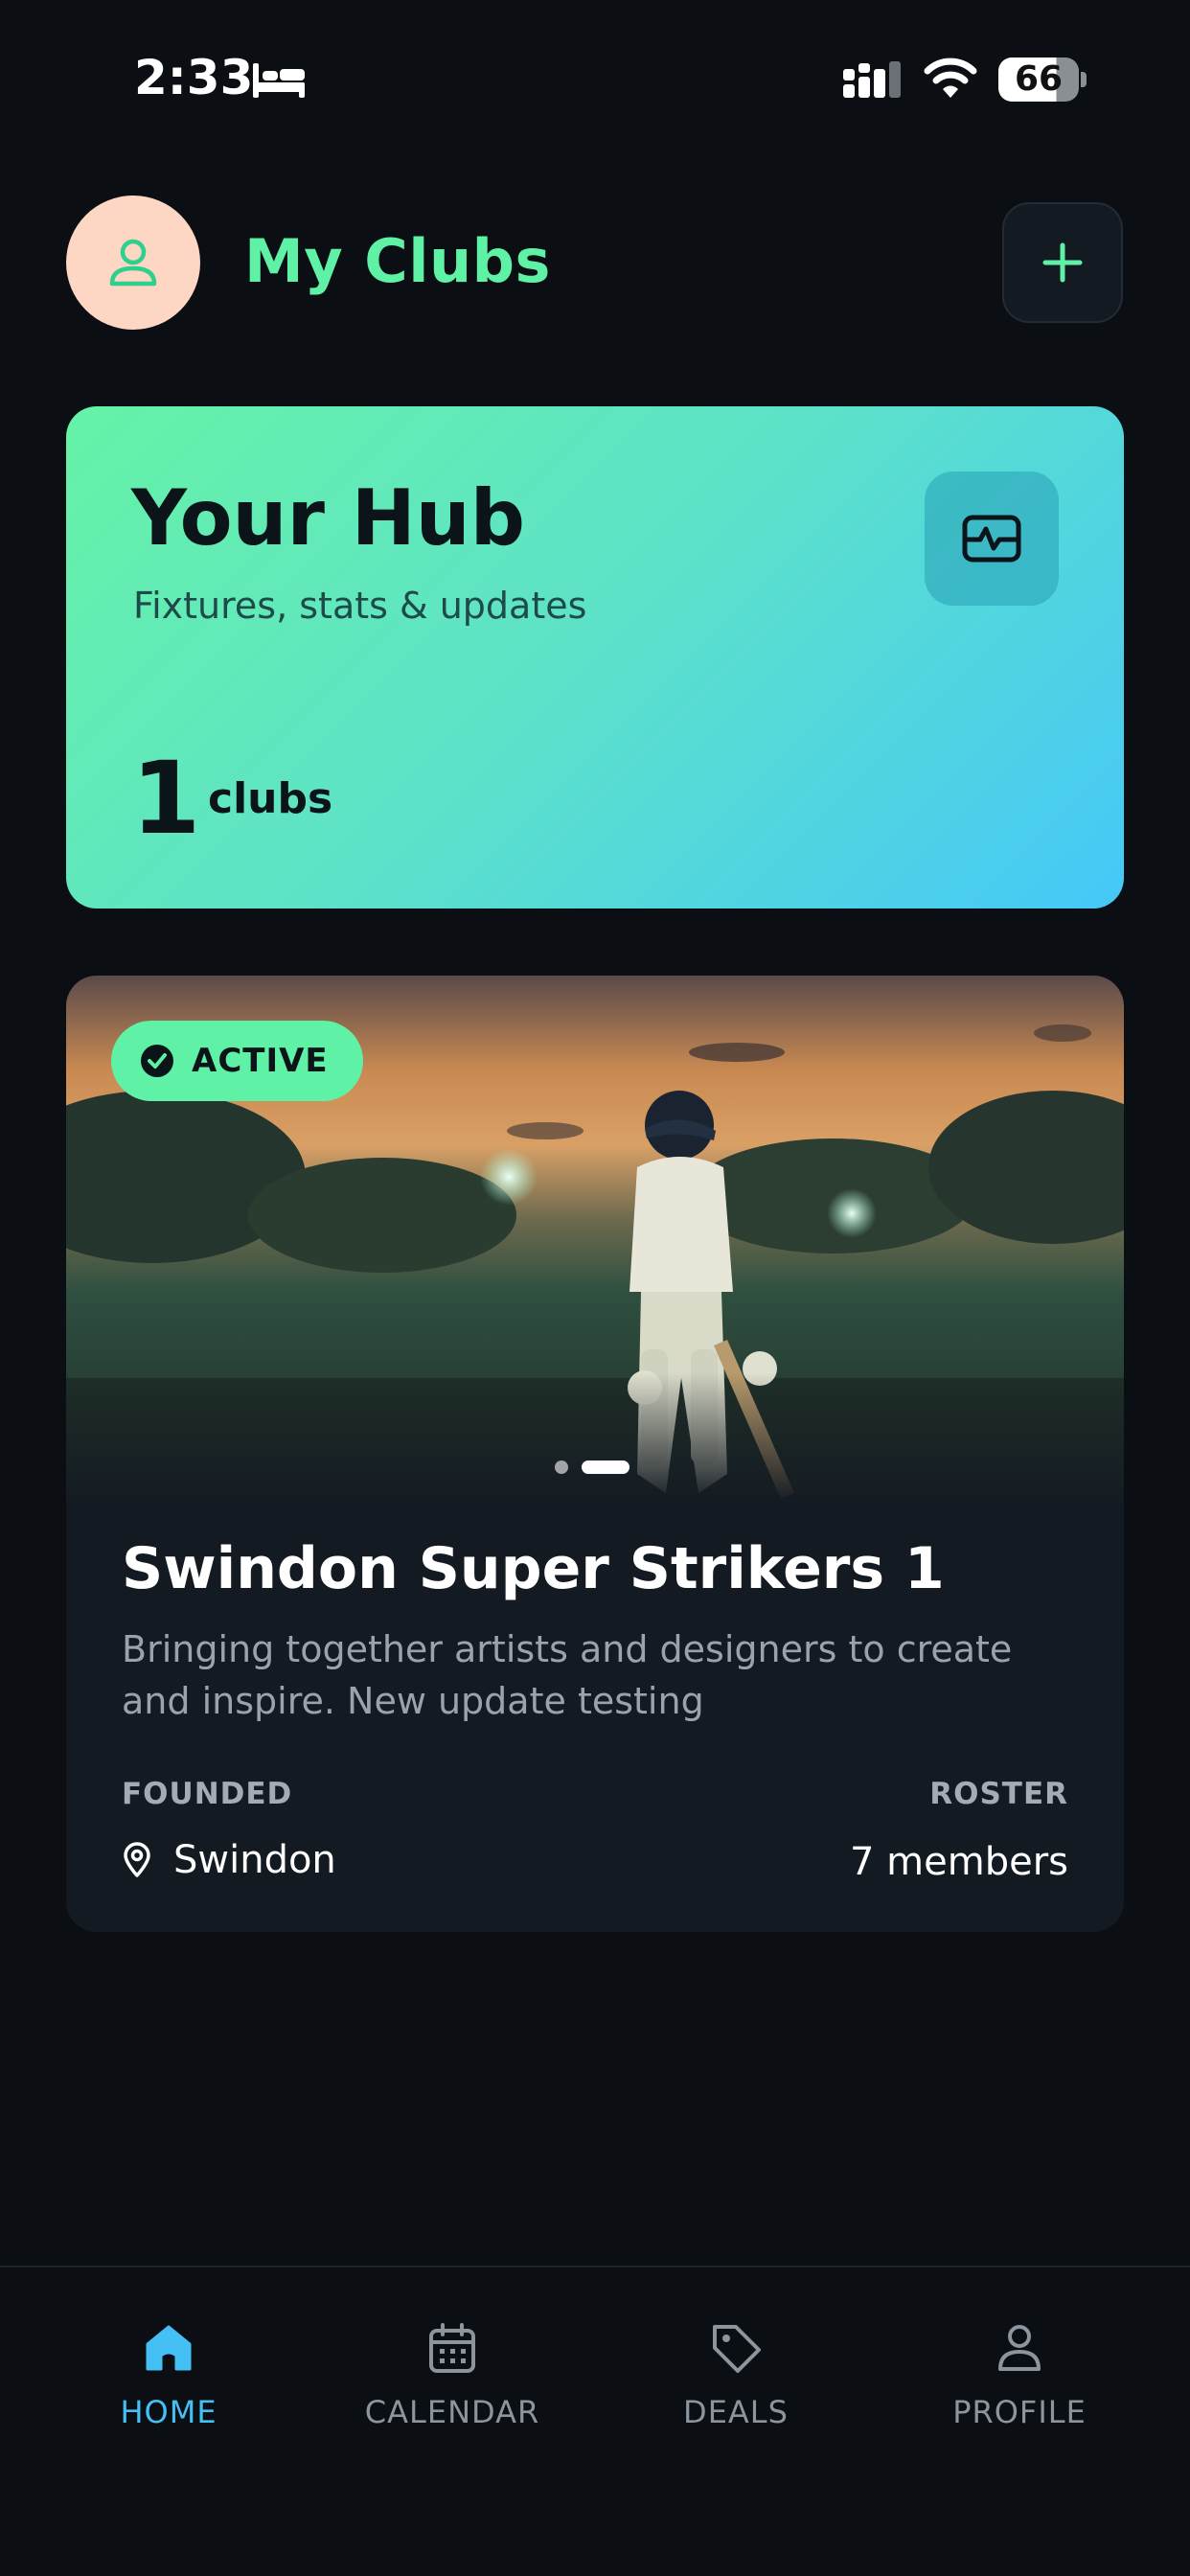 This screenshot has width=1190, height=2576. I want to click on plus-icon, so click(1063, 262).